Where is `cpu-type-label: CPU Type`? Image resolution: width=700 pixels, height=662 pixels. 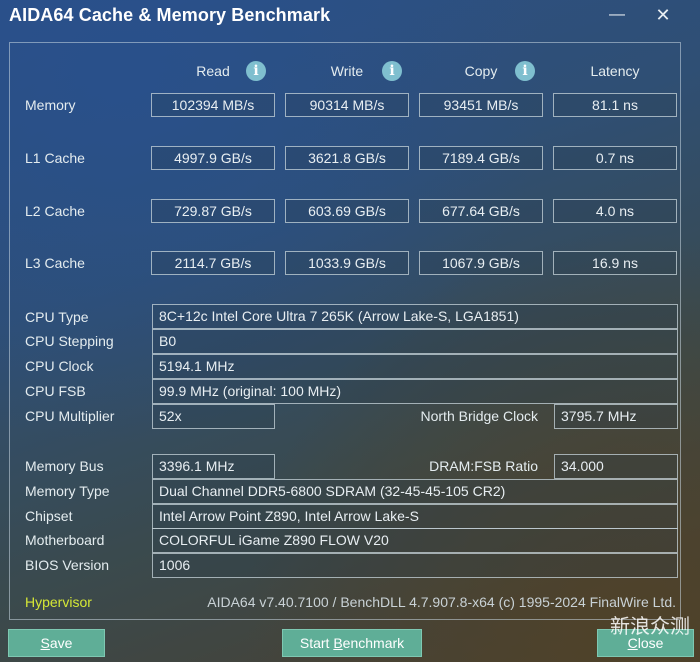 cpu-type-label: CPU Type is located at coordinates (57, 317).